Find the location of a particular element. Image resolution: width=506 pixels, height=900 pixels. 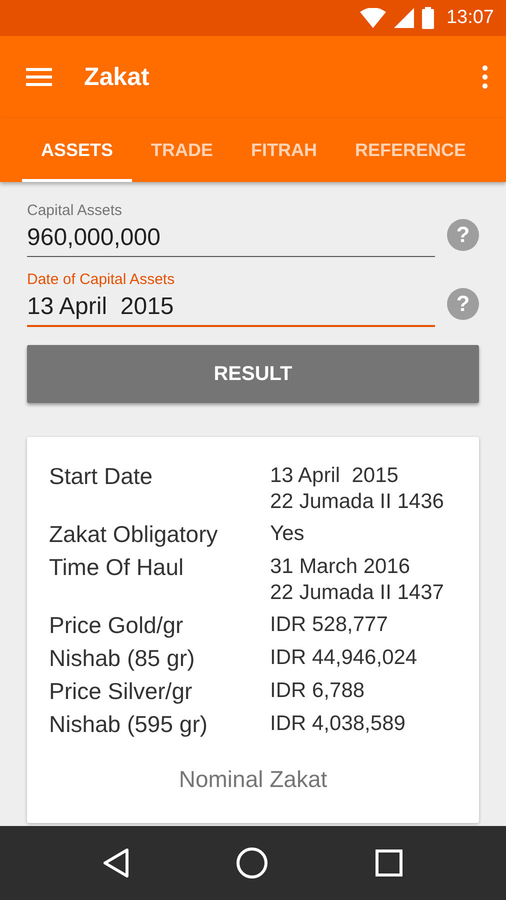

tab: TRADE is located at coordinates (182, 150).